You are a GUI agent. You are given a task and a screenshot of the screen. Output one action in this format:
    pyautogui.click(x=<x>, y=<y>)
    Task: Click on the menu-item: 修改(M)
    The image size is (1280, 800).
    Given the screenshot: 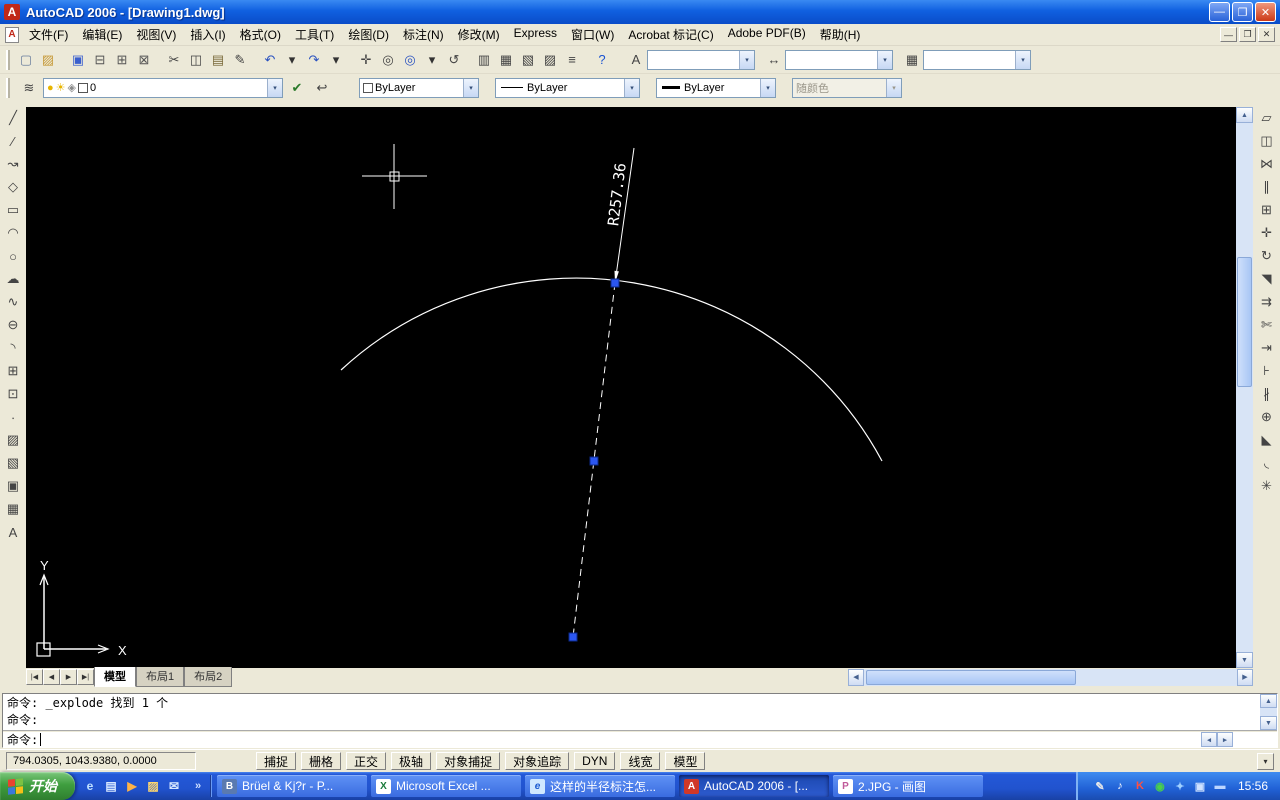 What is the action you would take?
    pyautogui.click(x=479, y=34)
    